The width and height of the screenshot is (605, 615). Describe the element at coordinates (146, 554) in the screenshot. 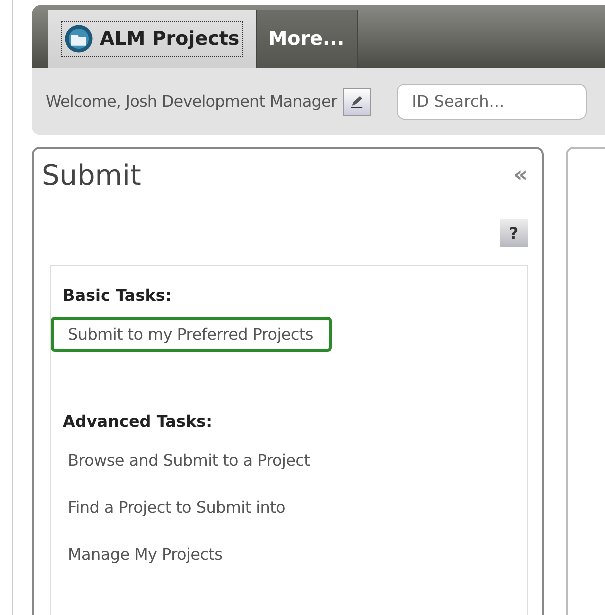

I see `task-link: Manage My Projects` at that location.